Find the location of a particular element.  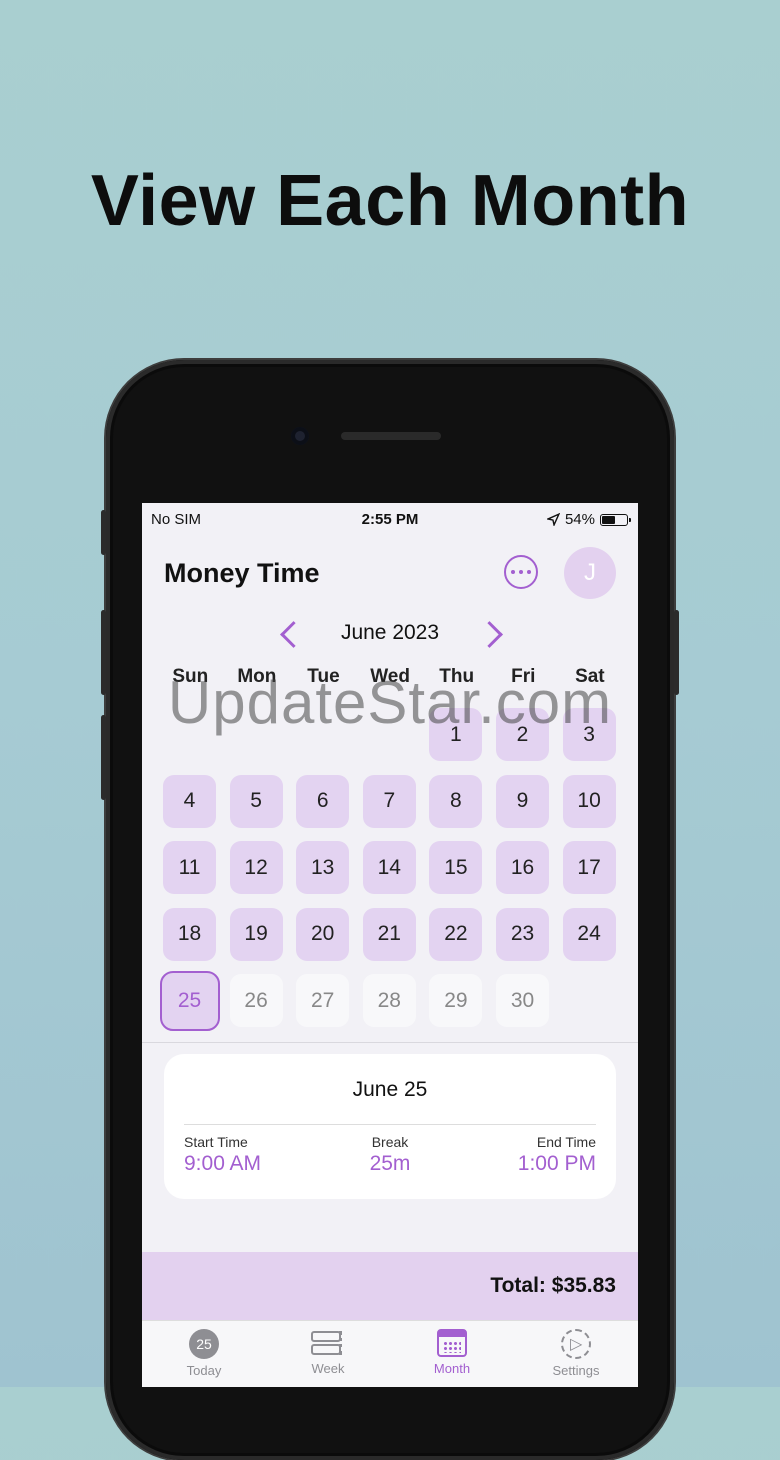

more-options-button is located at coordinates (521, 572).